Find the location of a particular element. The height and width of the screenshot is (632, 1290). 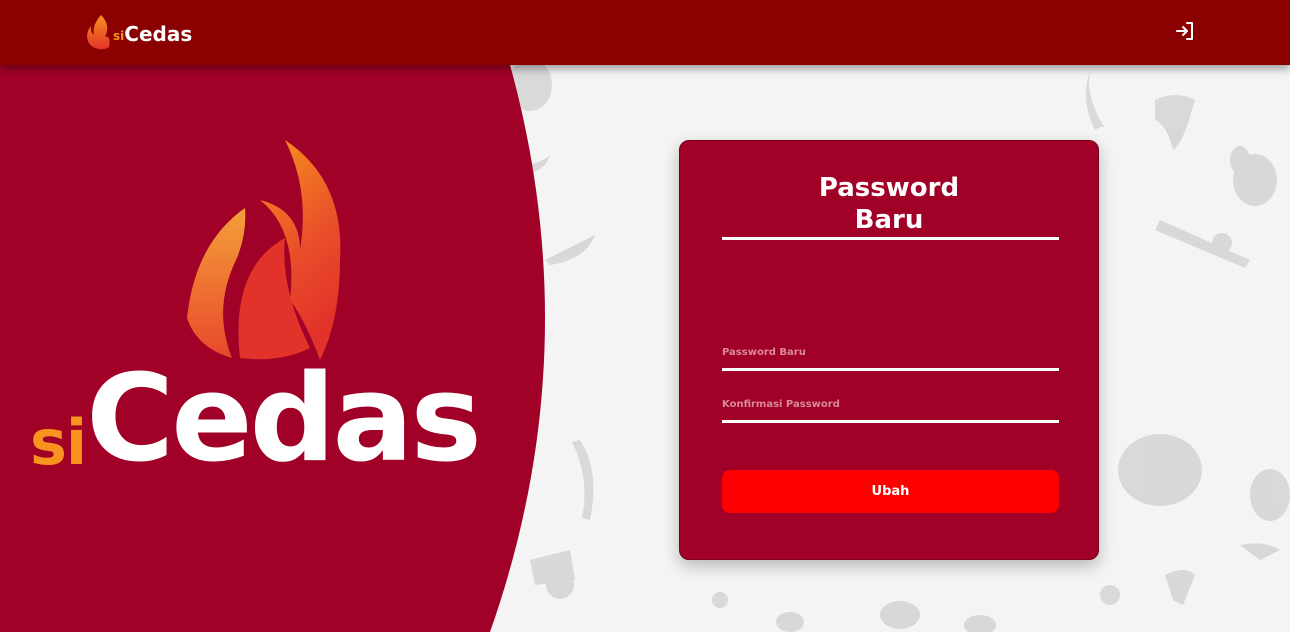

form-title-text: Password Baru is located at coordinates (889, 204).